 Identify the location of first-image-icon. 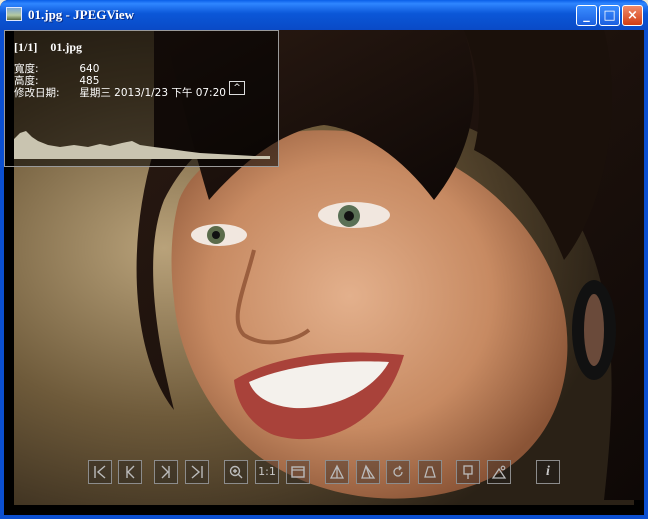
(100, 472).